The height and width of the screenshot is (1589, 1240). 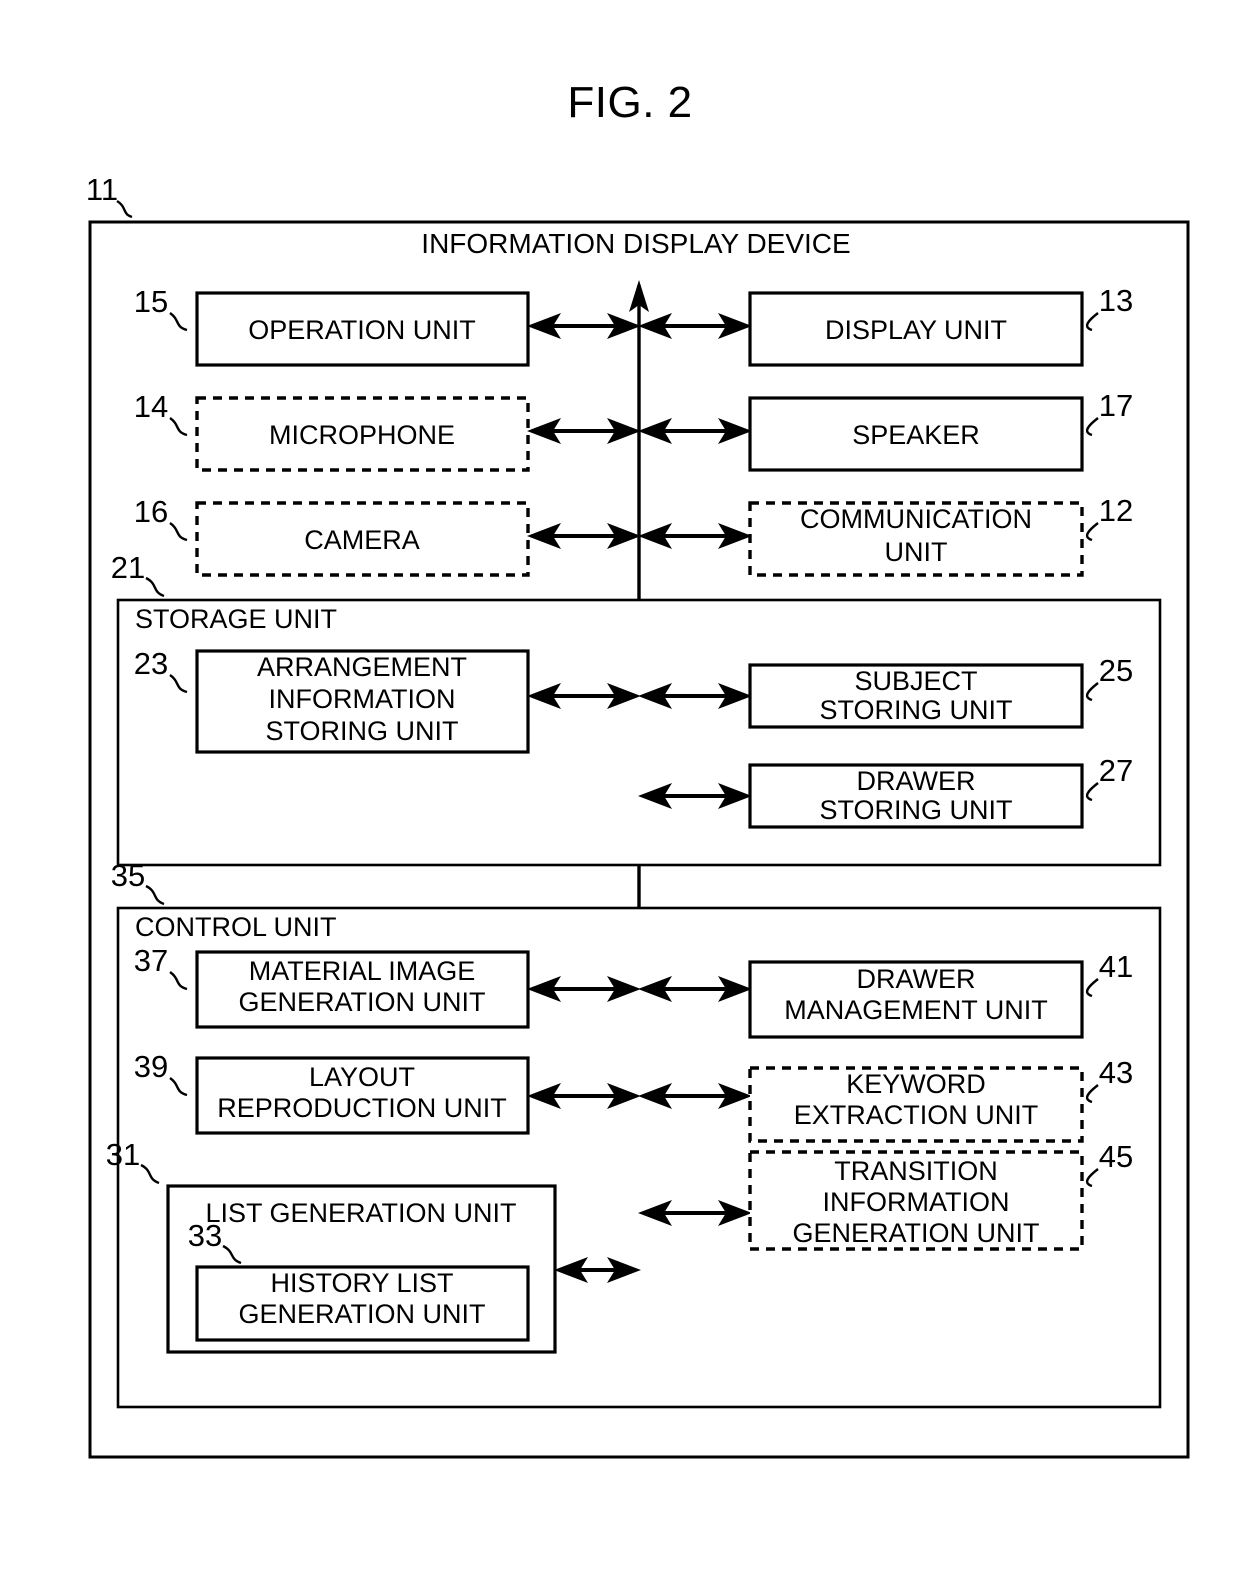 I want to click on keyword-extraction-unit-label-line1: KEYWORD, so click(x=916, y=1084).